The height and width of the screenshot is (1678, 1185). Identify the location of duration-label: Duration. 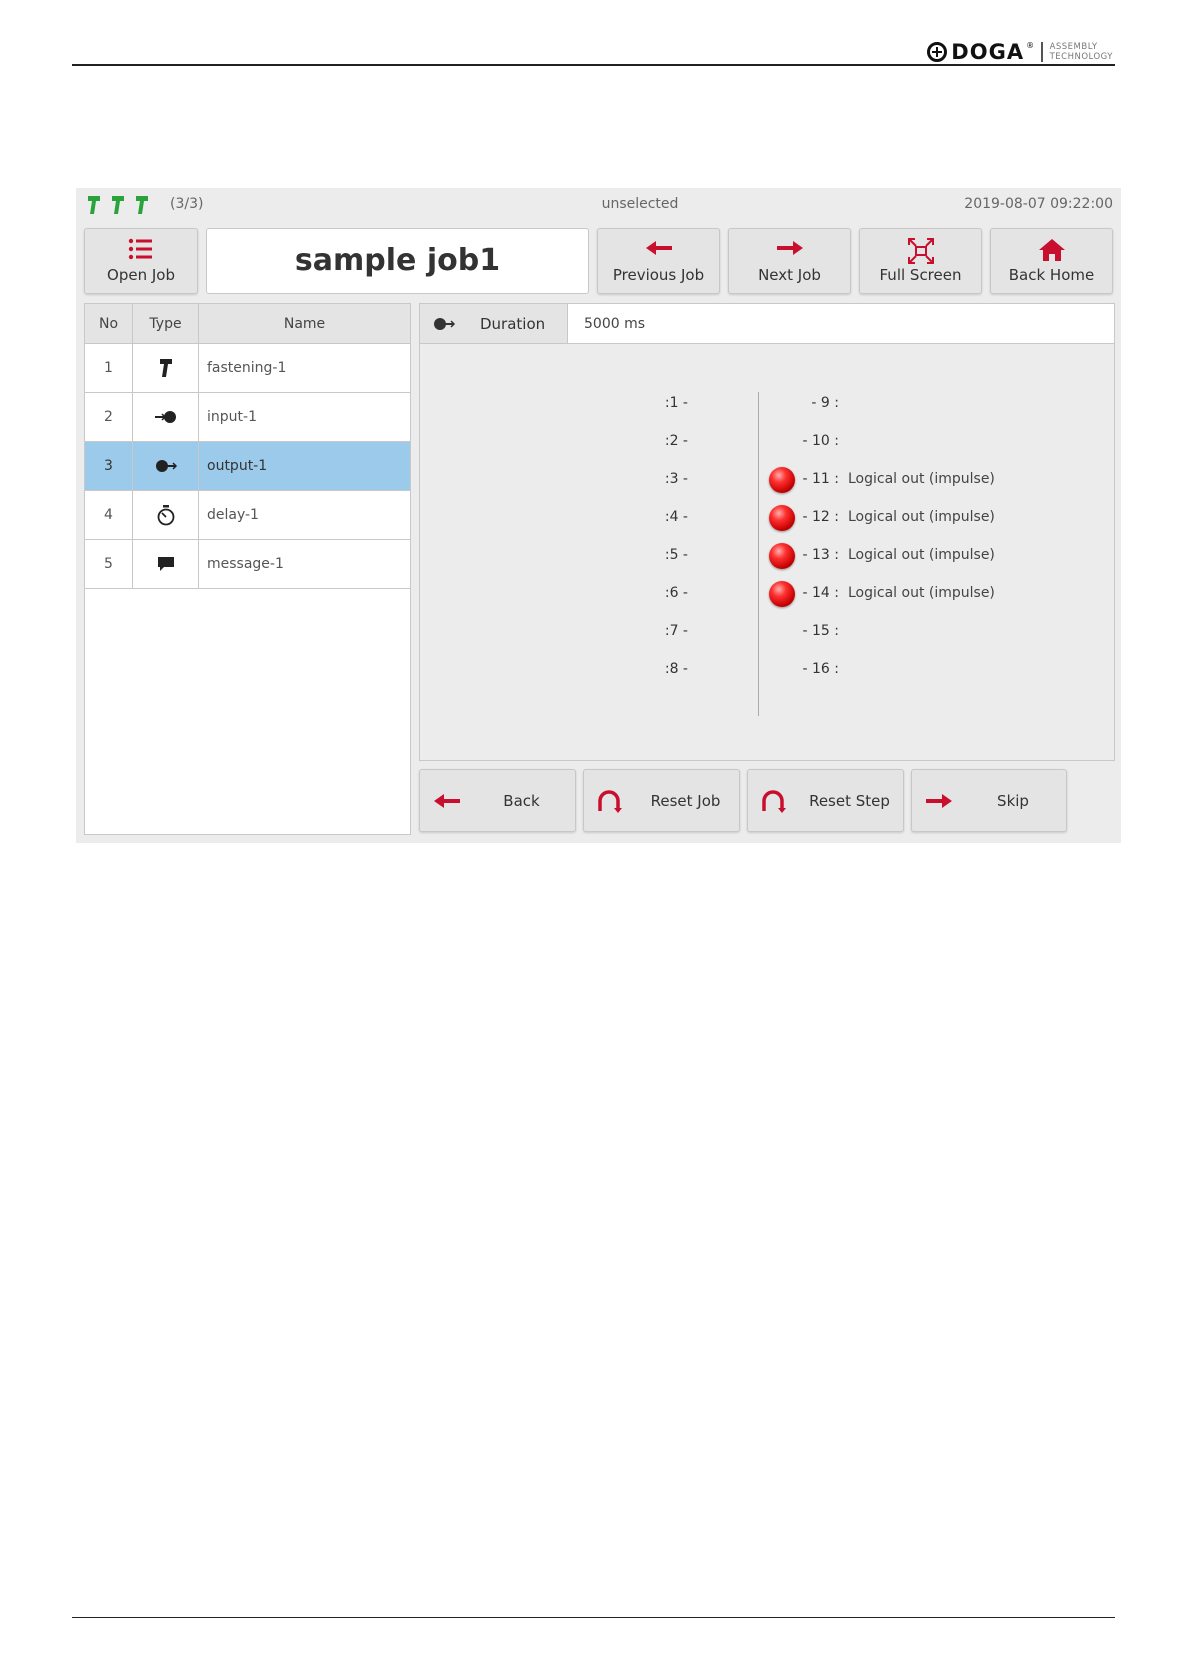
(513, 323).